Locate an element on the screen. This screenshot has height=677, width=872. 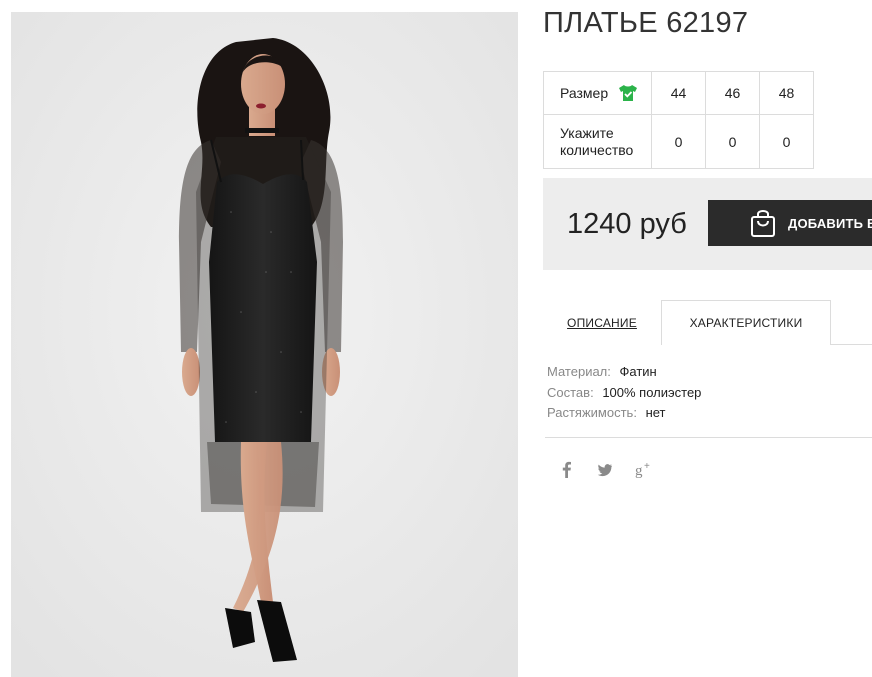
spec-row: Состав: 100% полиэстер is located at coordinates (624, 393).